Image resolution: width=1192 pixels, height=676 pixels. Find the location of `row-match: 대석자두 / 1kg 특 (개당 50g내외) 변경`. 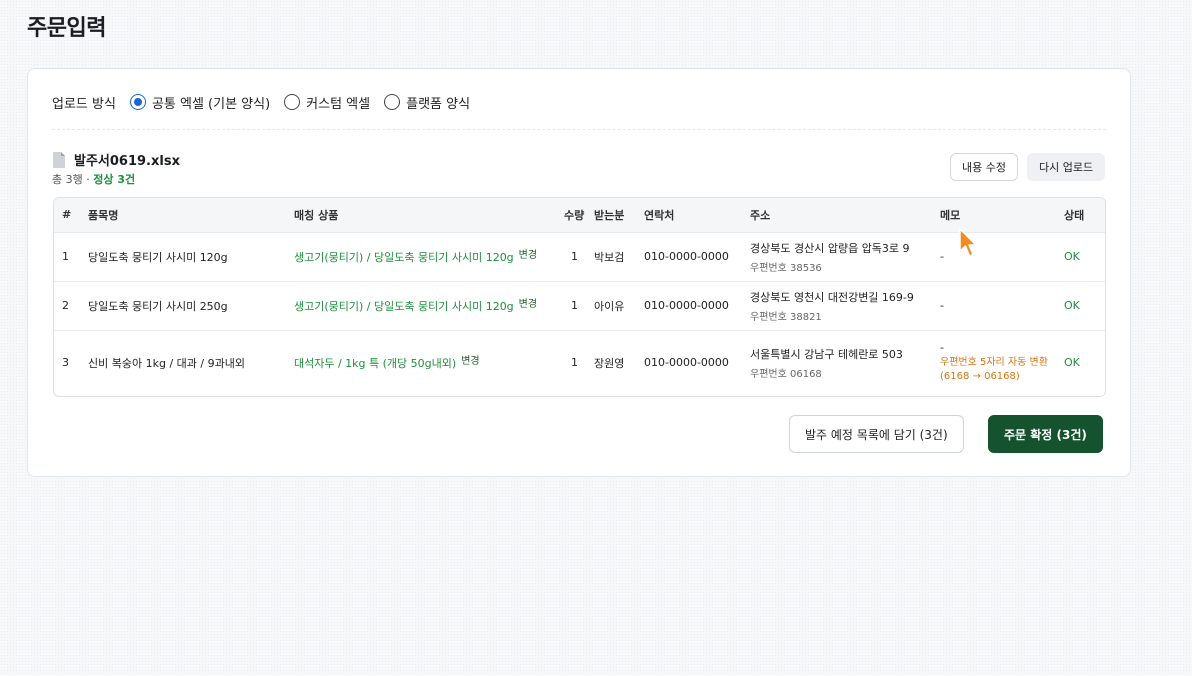

row-match: 대석자두 / 1kg 특 (개당 50g내외) 변경 is located at coordinates (421, 362).